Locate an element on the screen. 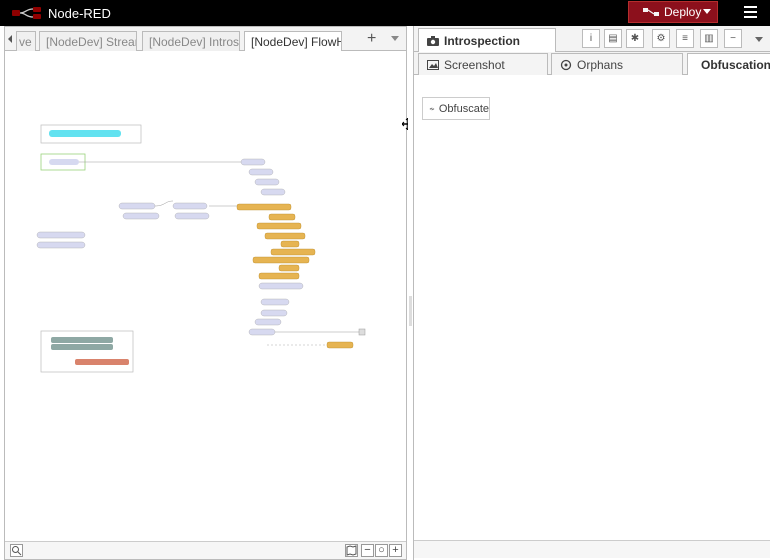 This screenshot has height=560, width=770. splitter-grip is located at coordinates (410, 311).